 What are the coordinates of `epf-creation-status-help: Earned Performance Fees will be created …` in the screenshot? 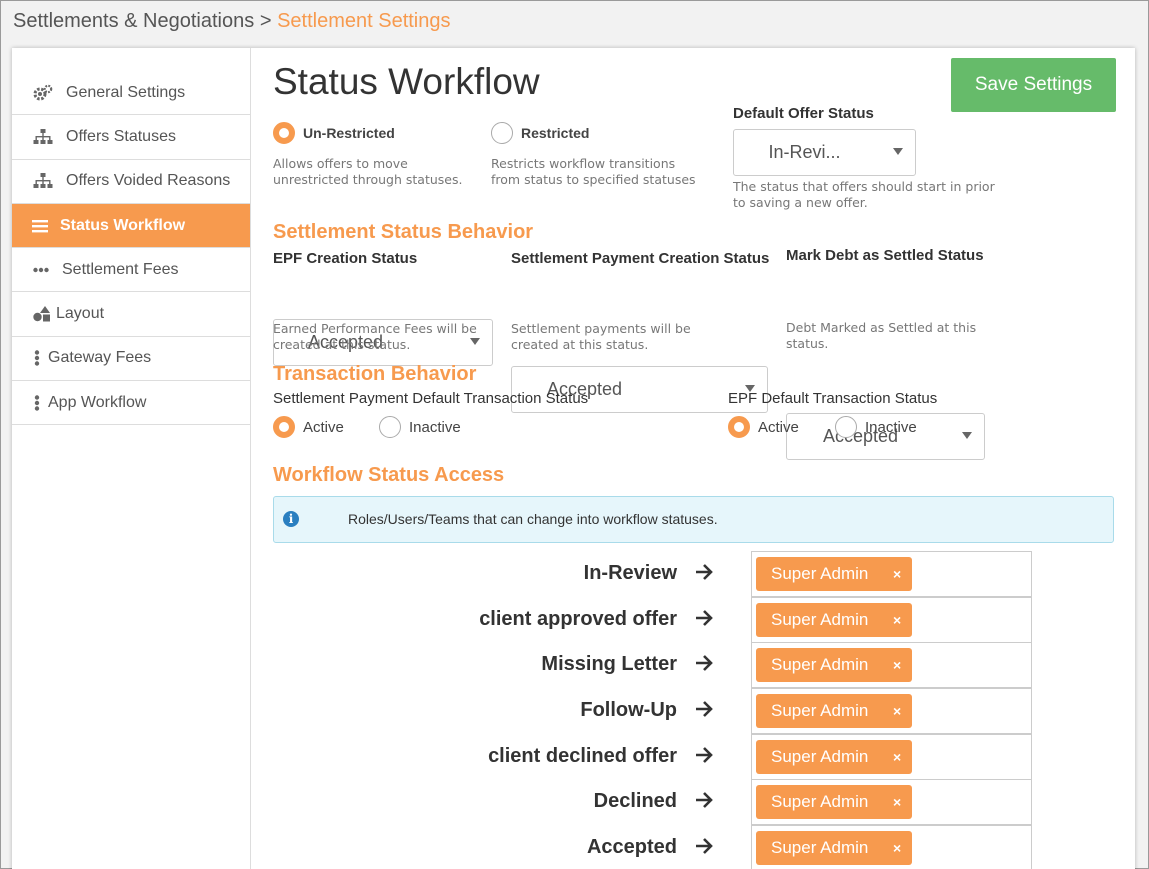 It's located at (375, 336).